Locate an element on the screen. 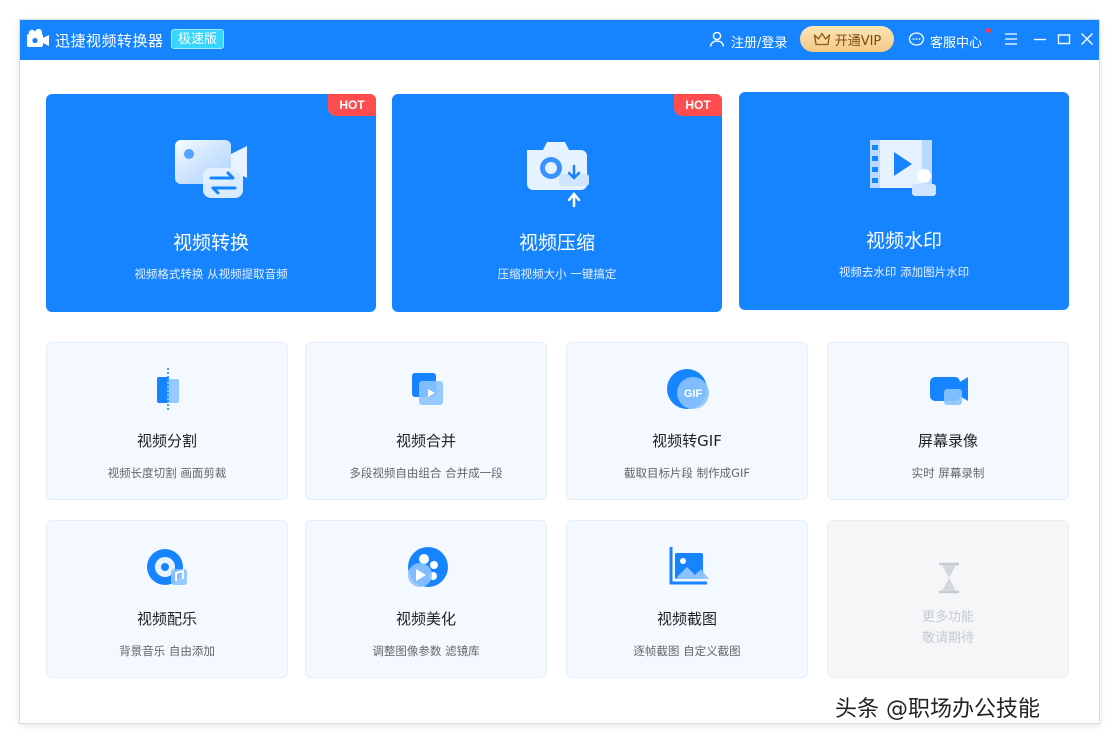  card-title: 视频合并 is located at coordinates (425, 441).